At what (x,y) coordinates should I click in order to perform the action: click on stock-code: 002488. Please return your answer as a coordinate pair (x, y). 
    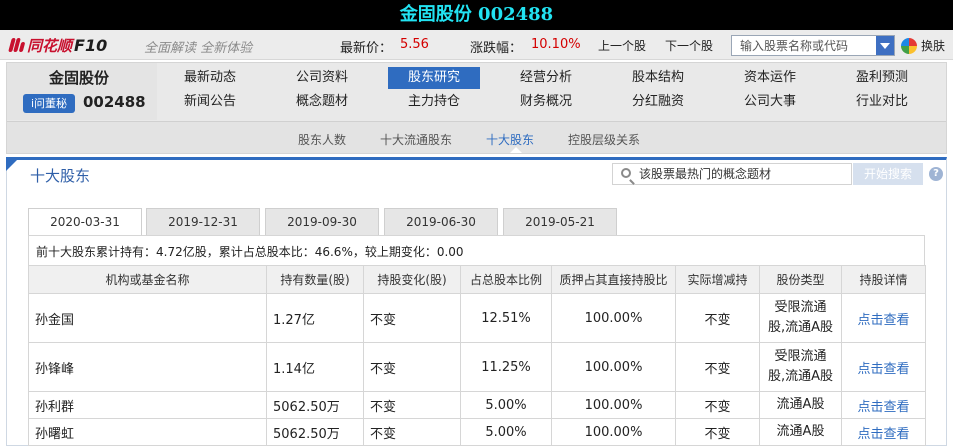
    Looking at the image, I should click on (114, 102).